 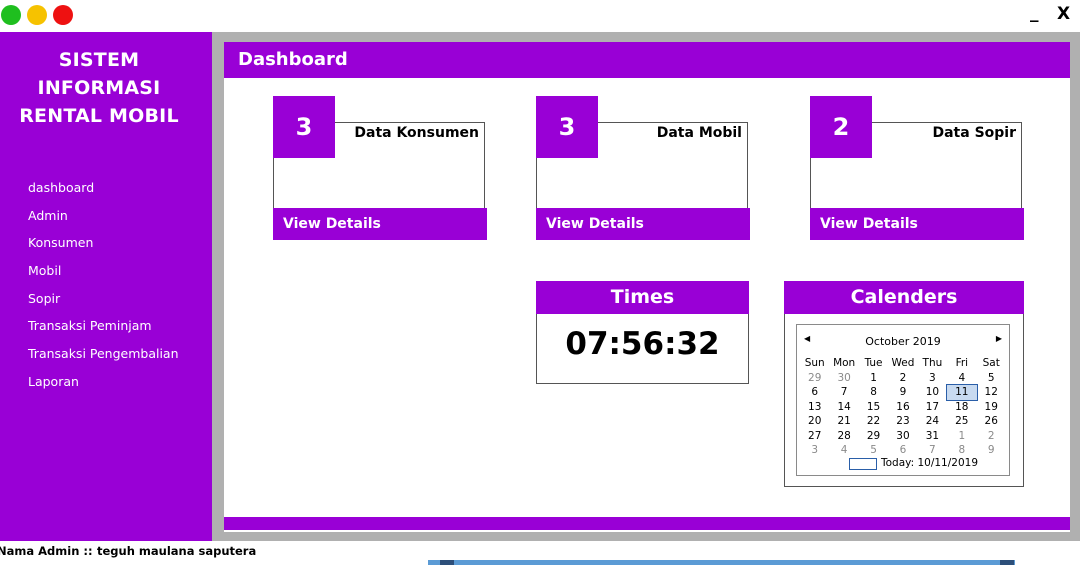 What do you see at coordinates (962, 392) in the screenshot?
I see `calendar-day: 11` at bounding box center [962, 392].